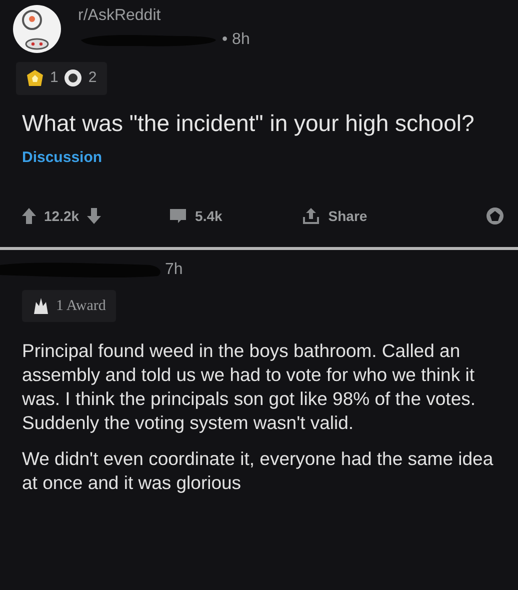  What do you see at coordinates (37, 29) in the screenshot?
I see `avatar-icon` at bounding box center [37, 29].